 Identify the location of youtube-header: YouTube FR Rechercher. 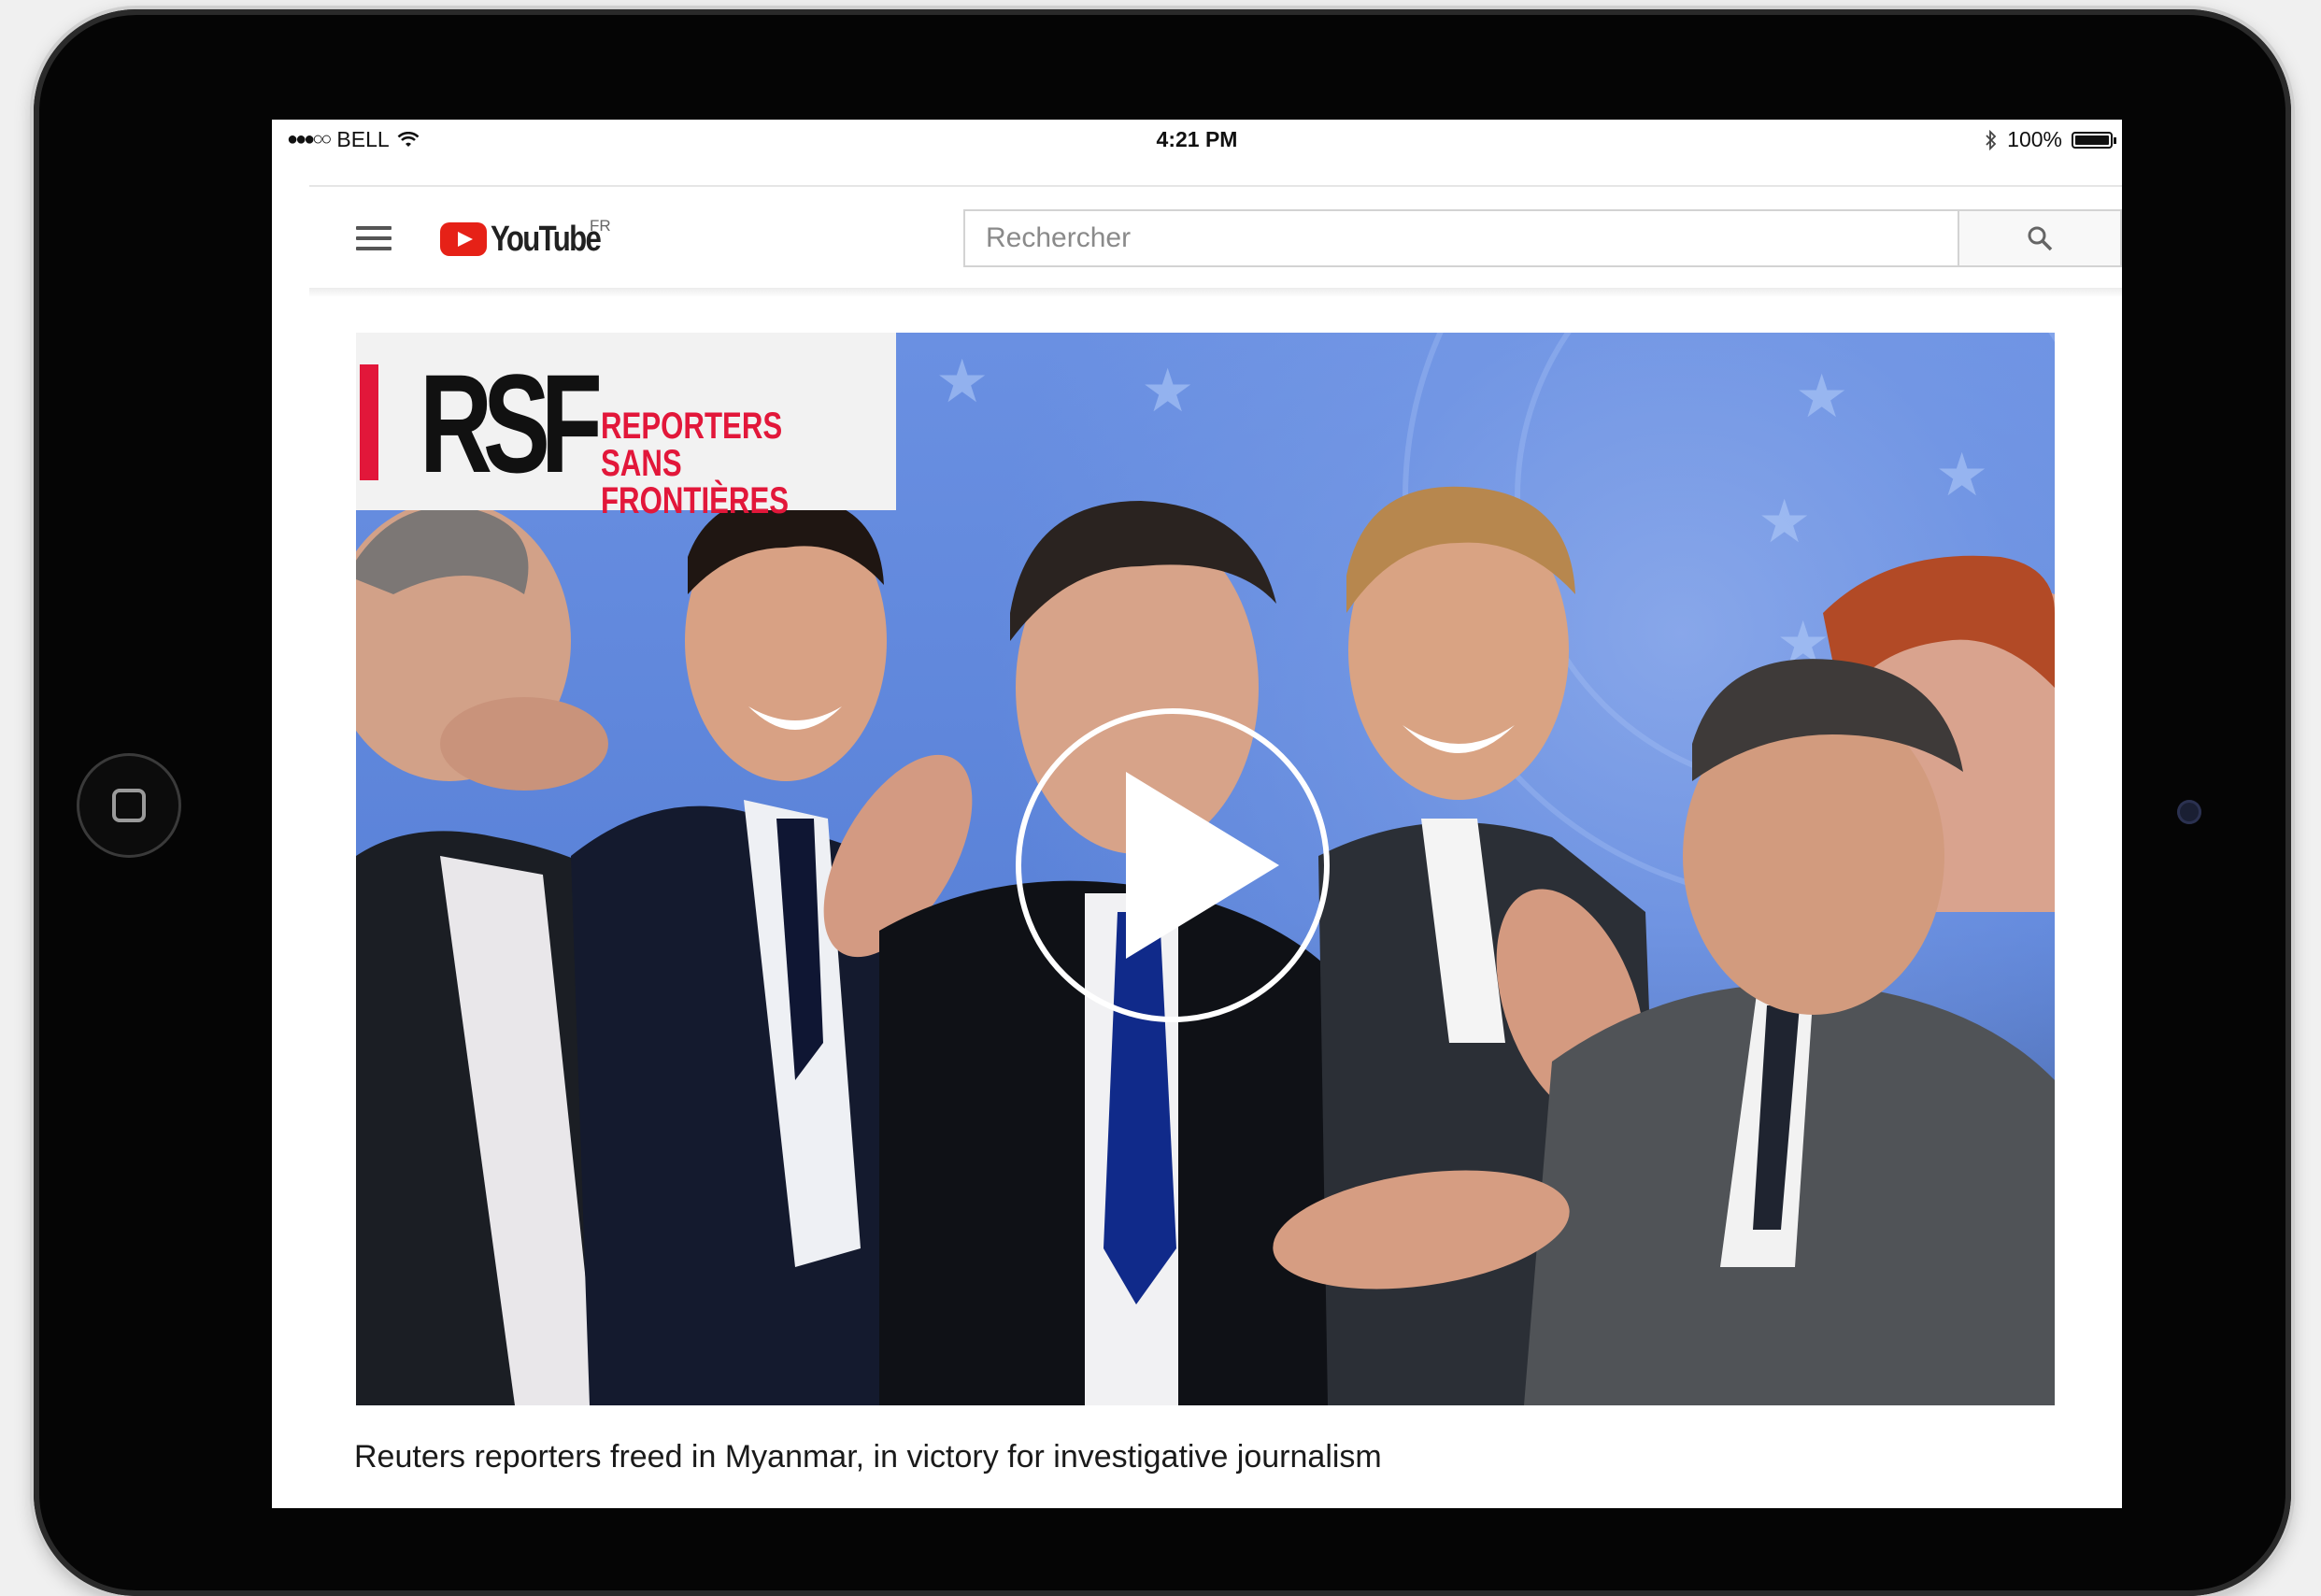
(1197, 240).